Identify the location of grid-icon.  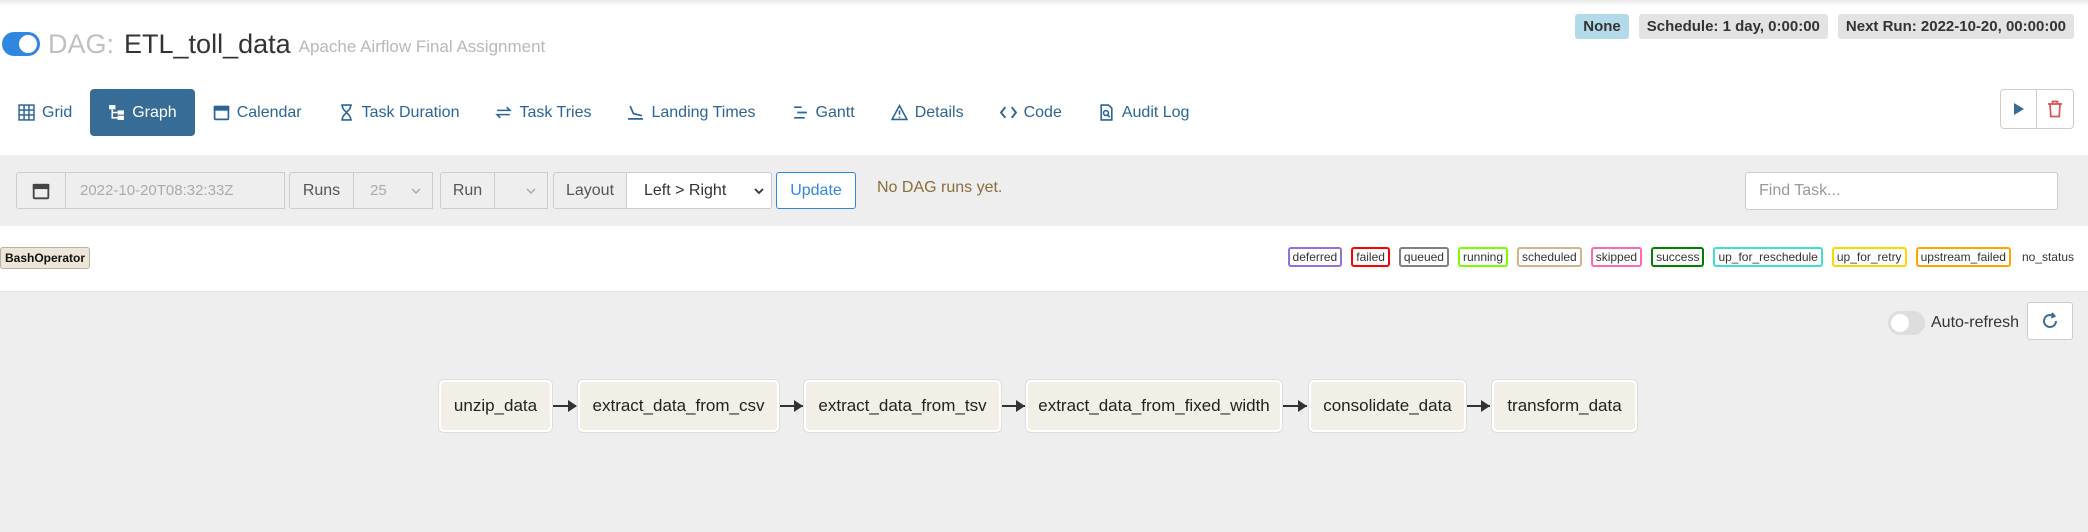
(26, 112).